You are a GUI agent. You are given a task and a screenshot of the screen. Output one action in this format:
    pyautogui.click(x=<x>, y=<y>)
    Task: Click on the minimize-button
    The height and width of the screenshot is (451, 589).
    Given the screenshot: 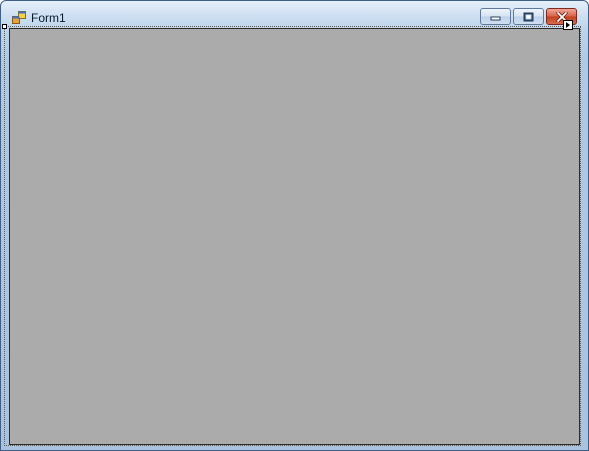 What is the action you would take?
    pyautogui.click(x=495, y=16)
    